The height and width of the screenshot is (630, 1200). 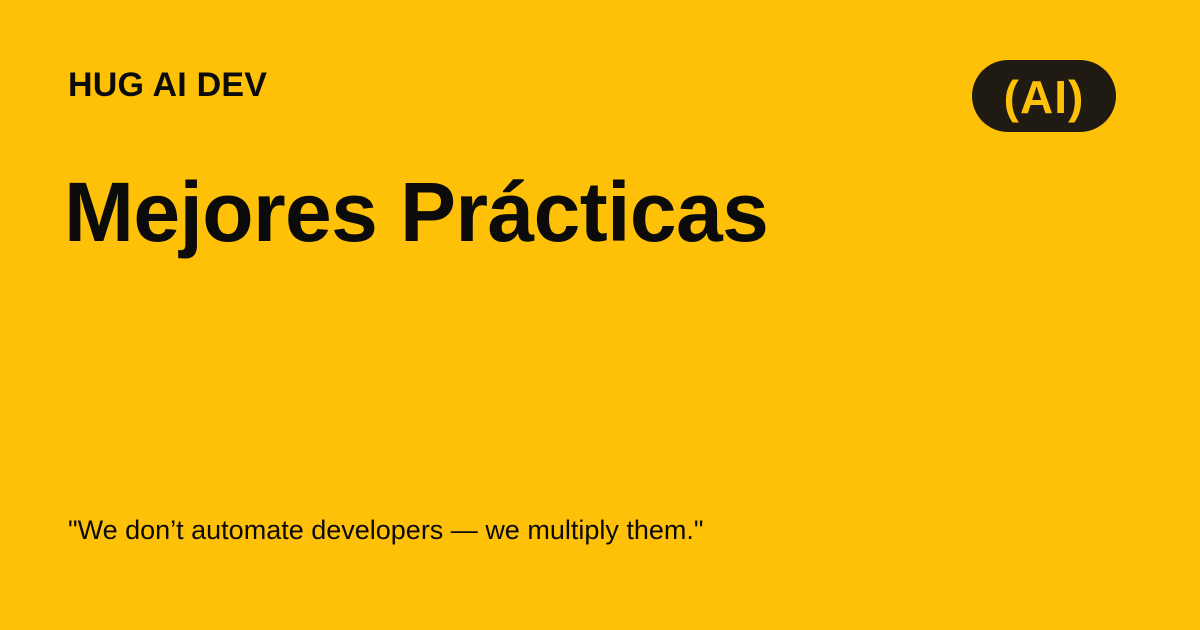 I want to click on page-title: Mejores Prácticas, so click(x=416, y=212).